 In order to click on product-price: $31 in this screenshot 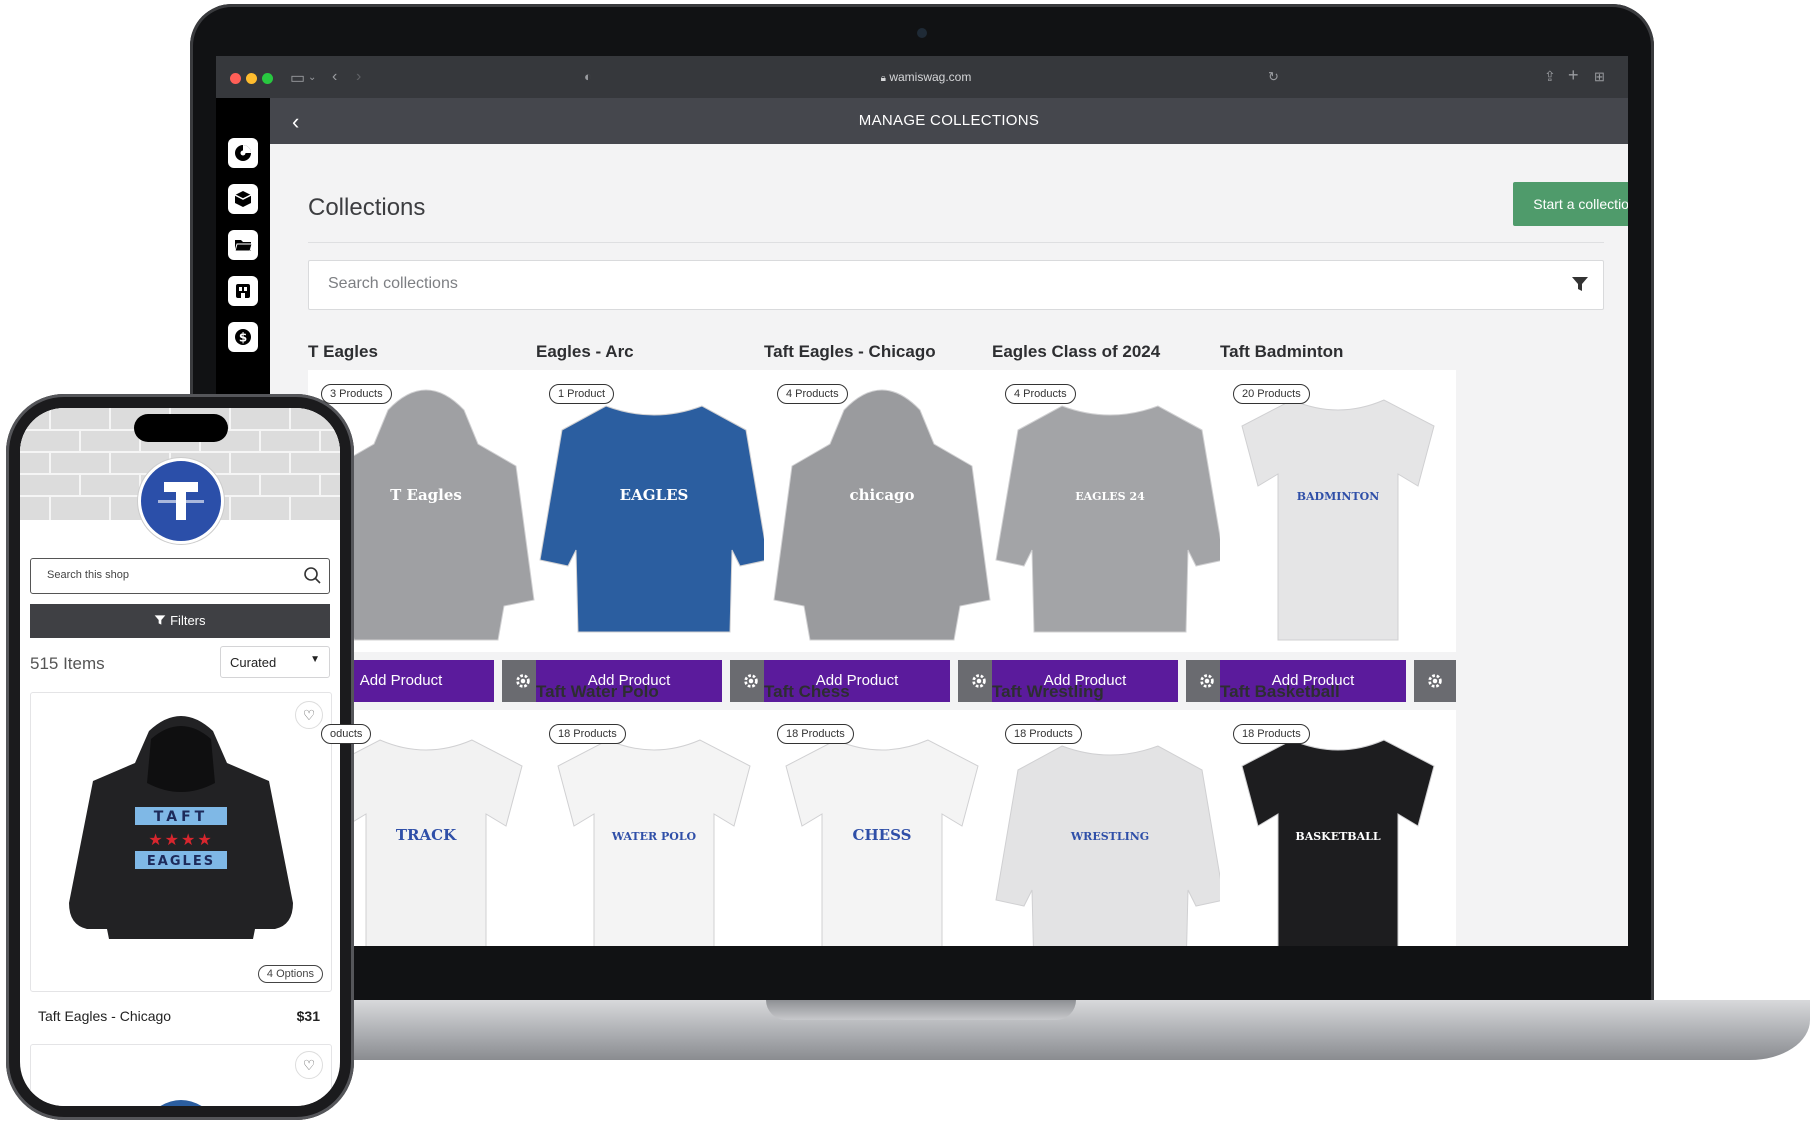, I will do `click(308, 1016)`.